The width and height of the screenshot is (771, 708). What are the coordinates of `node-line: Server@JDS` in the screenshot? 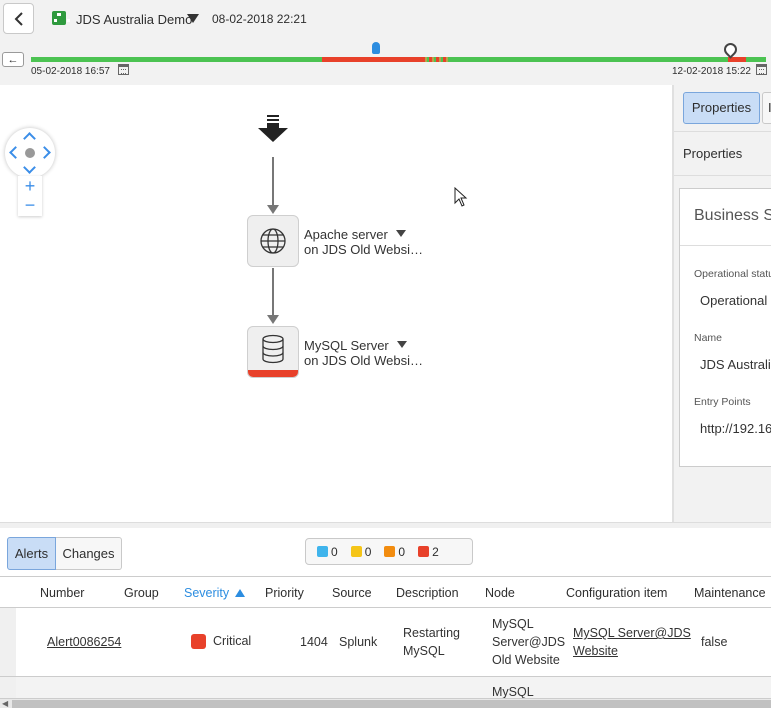 It's located at (529, 642).